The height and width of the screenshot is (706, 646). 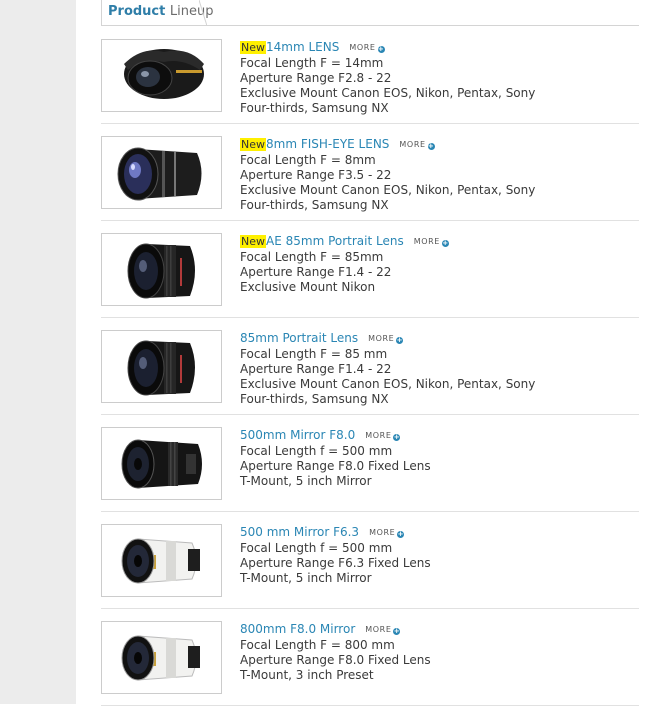 What do you see at coordinates (430, 339) in the screenshot?
I see `product-title-row: 85mm Portrait Lens MORE +` at bounding box center [430, 339].